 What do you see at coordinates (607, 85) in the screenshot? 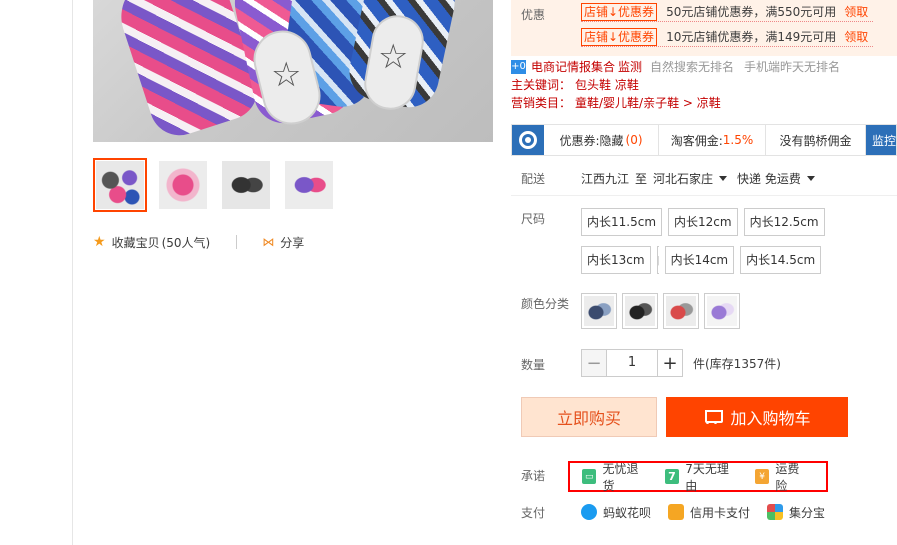
I see `keywords: 包头鞋 凉鞋` at bounding box center [607, 85].